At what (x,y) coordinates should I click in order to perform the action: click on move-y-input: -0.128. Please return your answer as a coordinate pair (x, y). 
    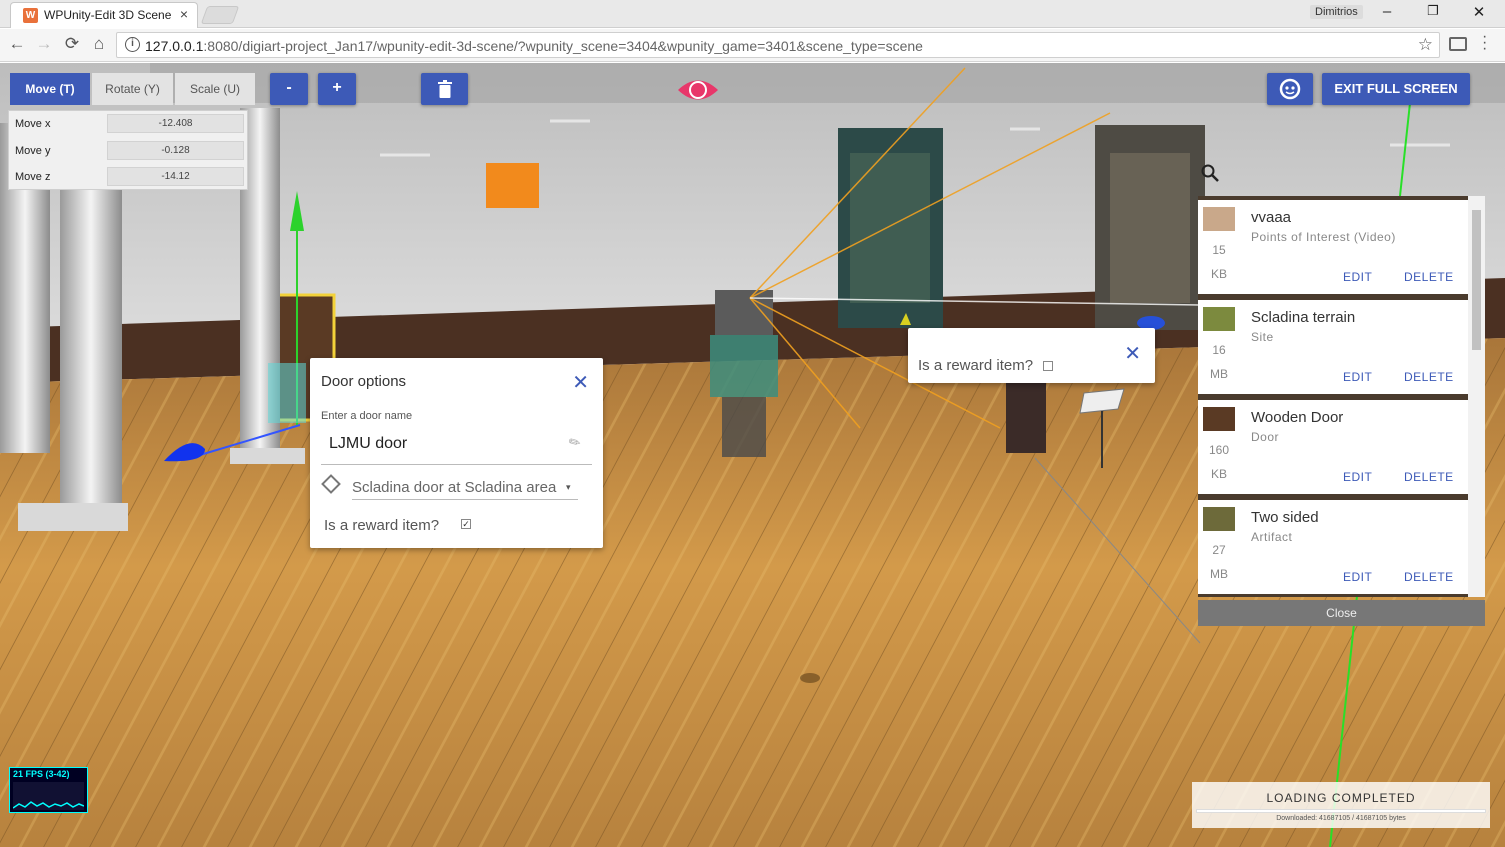
    Looking at the image, I should click on (175, 150).